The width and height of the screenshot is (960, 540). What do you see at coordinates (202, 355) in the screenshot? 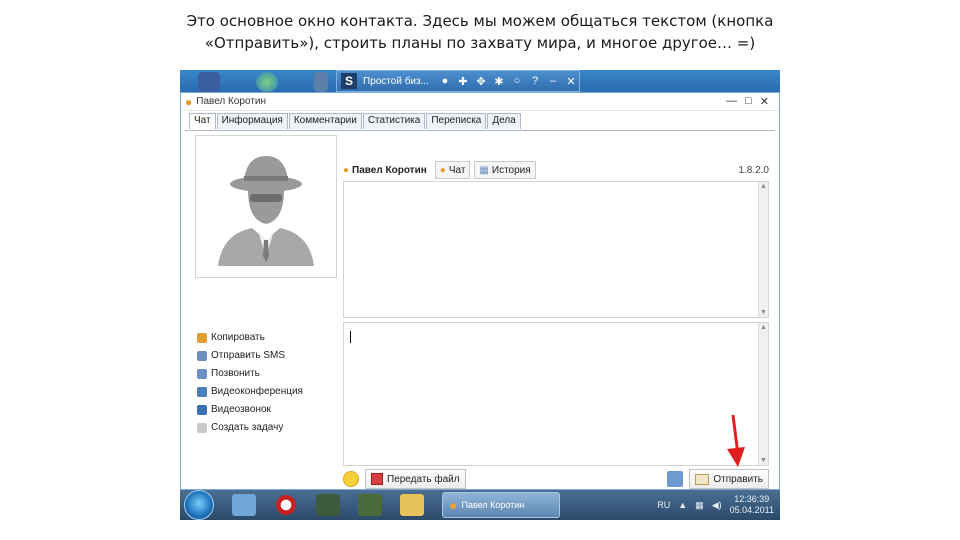
I see `sms-icon` at bounding box center [202, 355].